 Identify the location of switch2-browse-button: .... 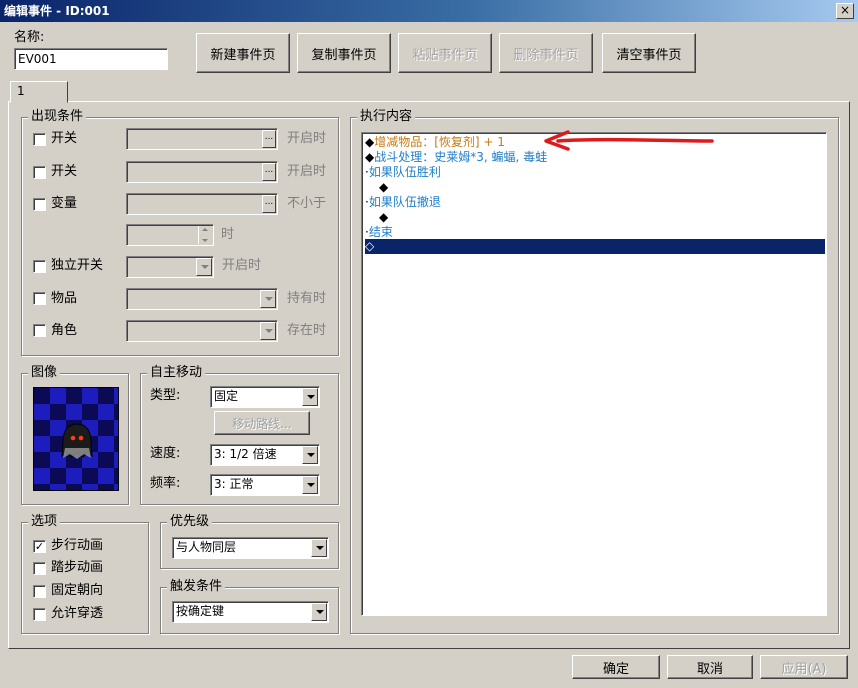
(269, 172).